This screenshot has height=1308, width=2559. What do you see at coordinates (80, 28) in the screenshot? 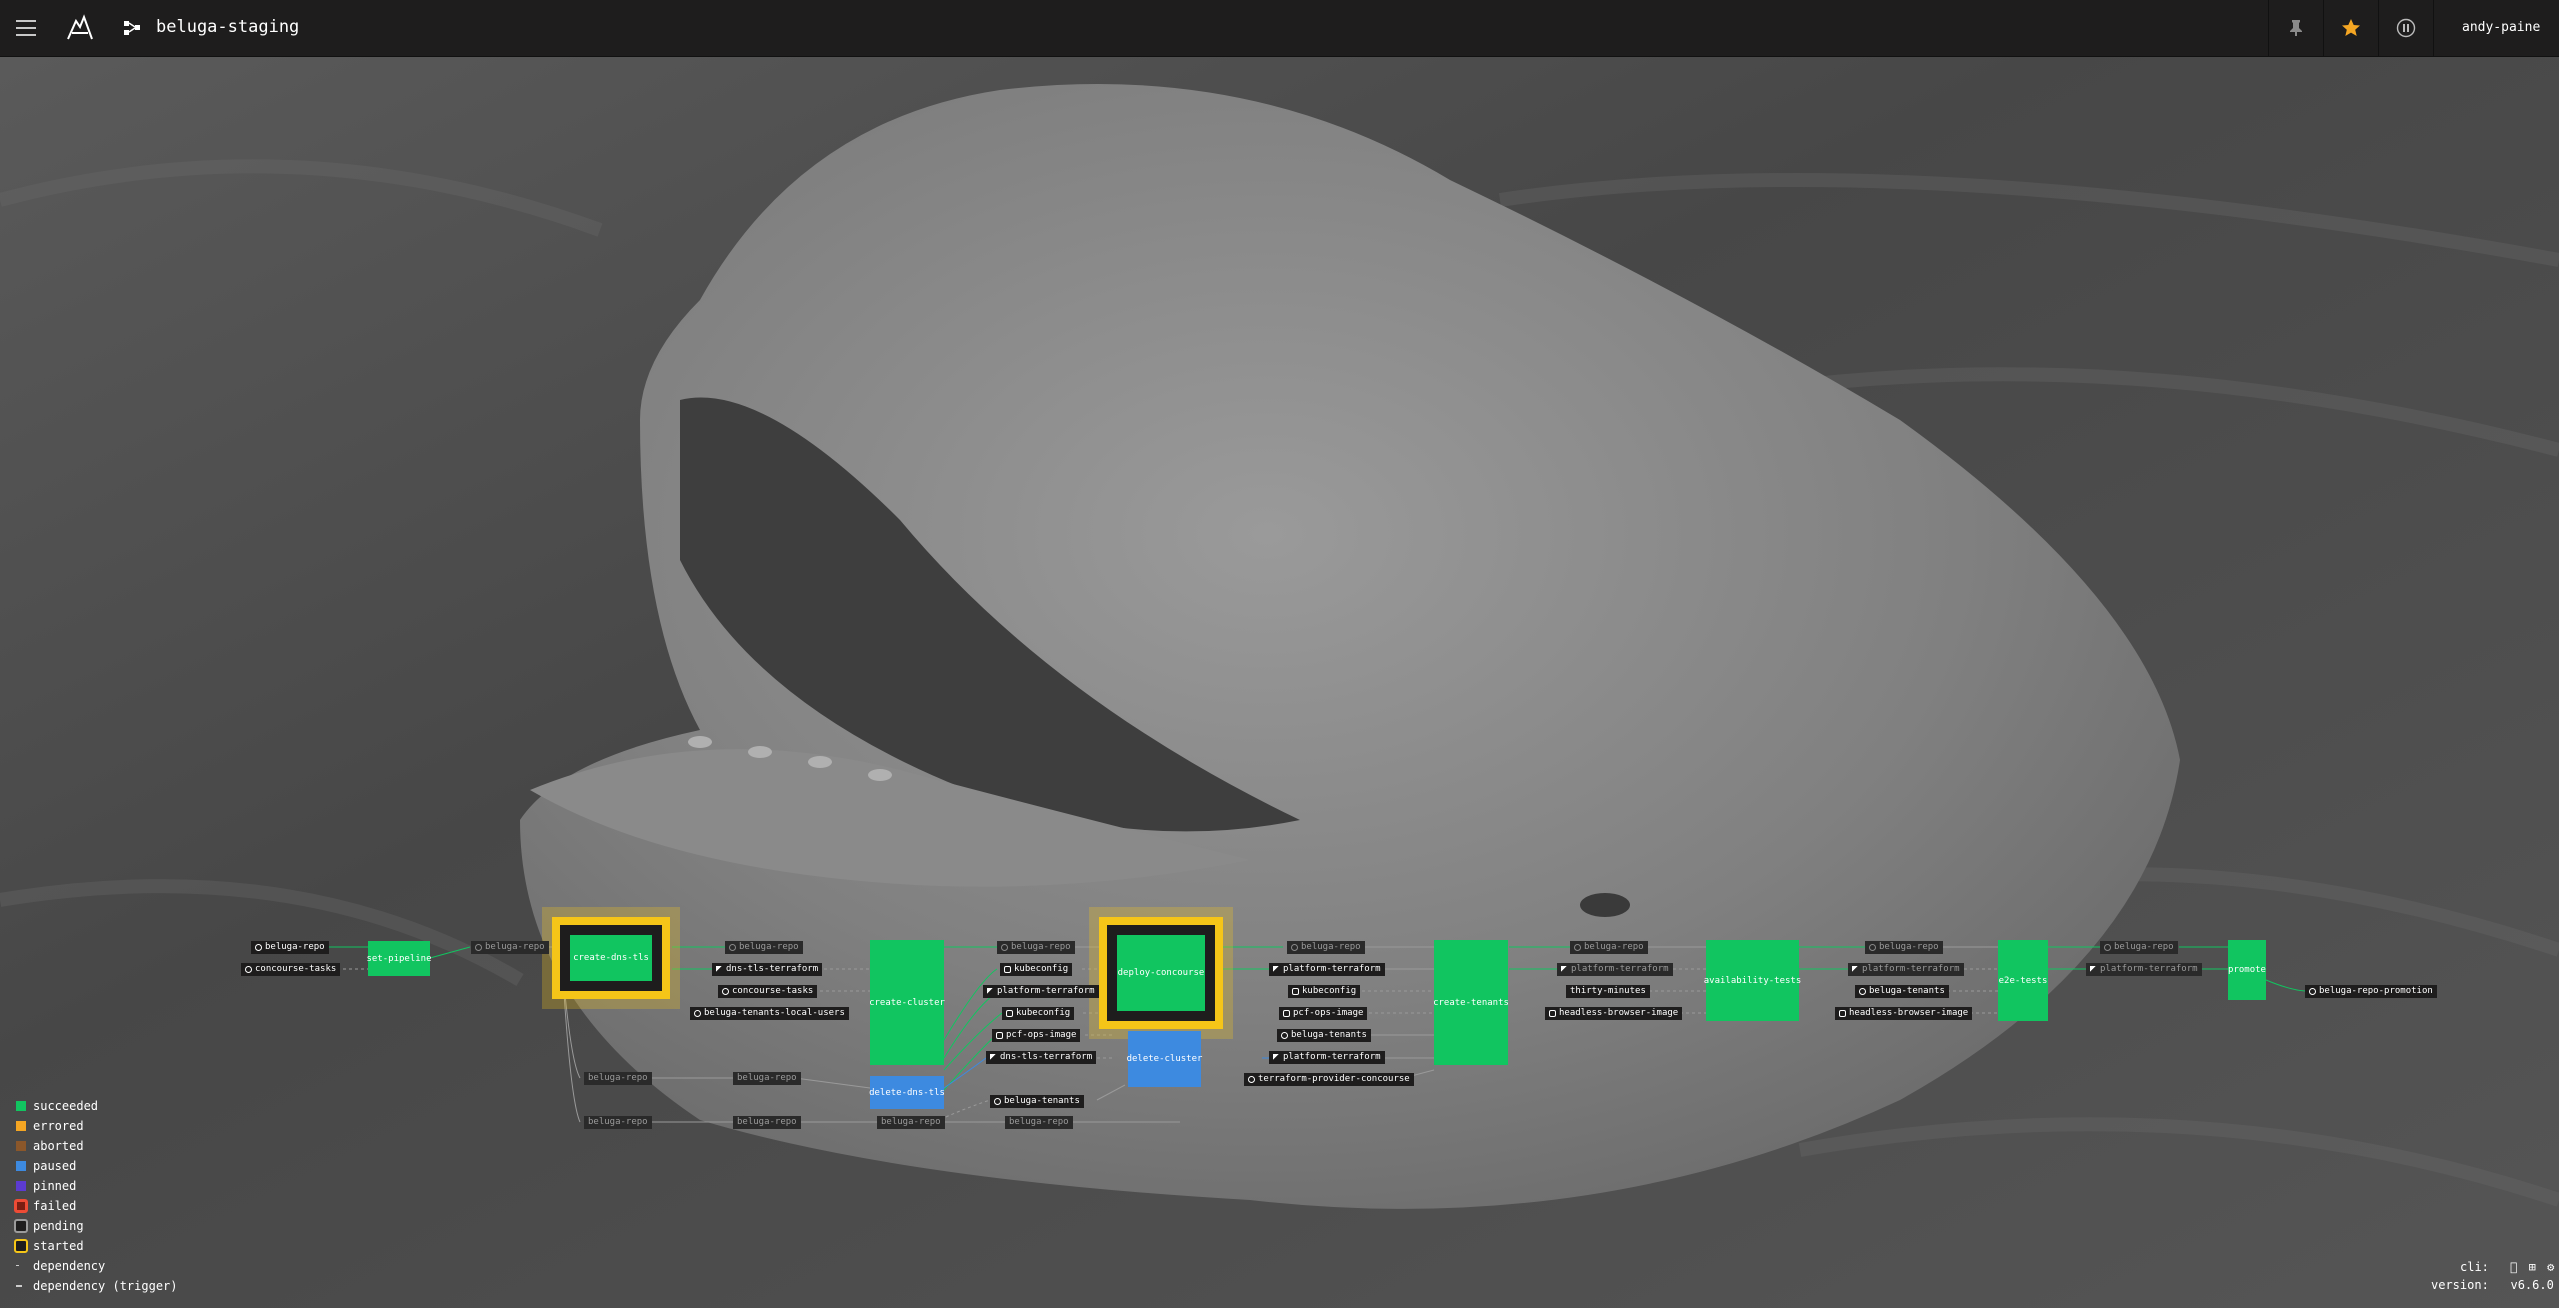
I see `concourse-logo` at bounding box center [80, 28].